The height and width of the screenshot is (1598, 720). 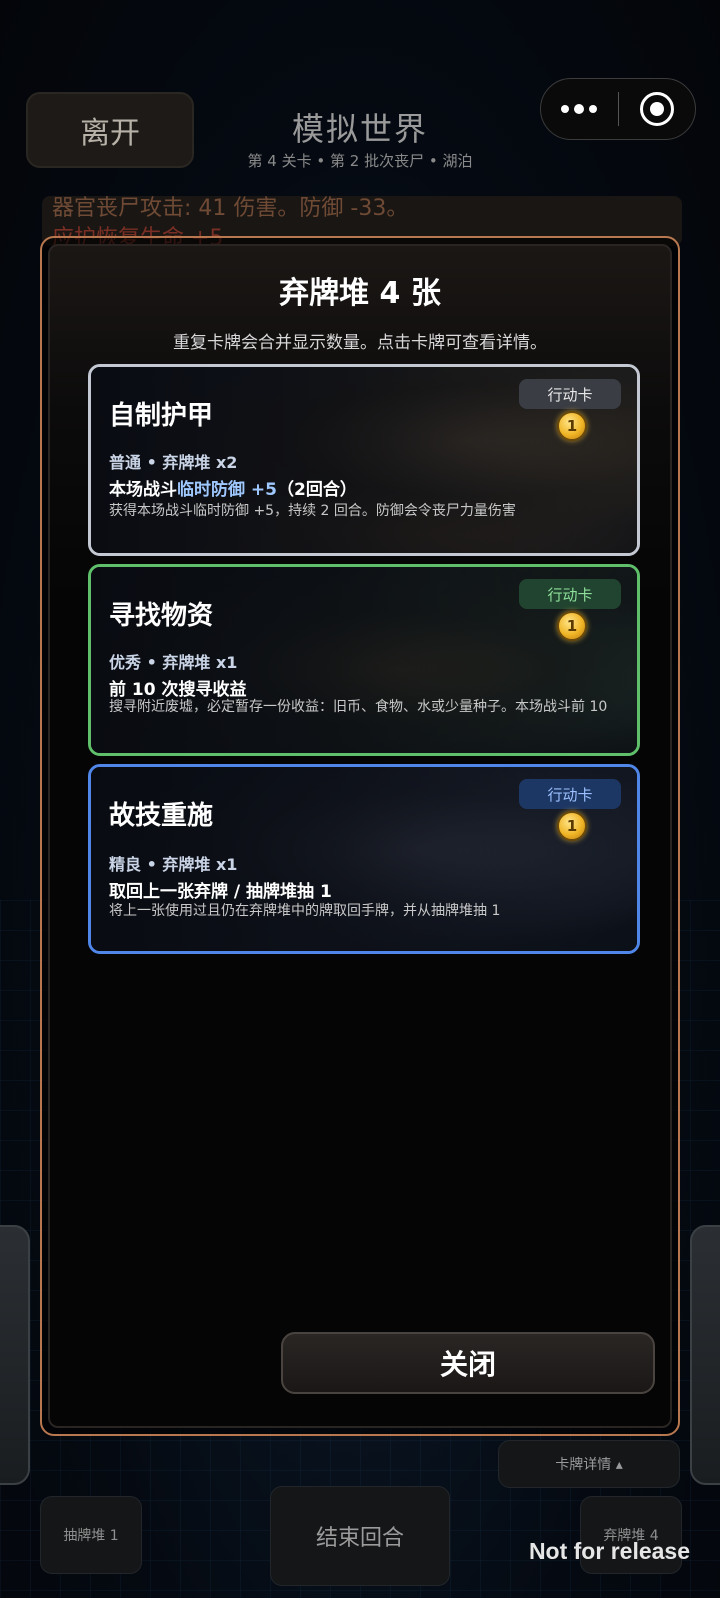 I want to click on card-name: 寻找物资, so click(x=161, y=616).